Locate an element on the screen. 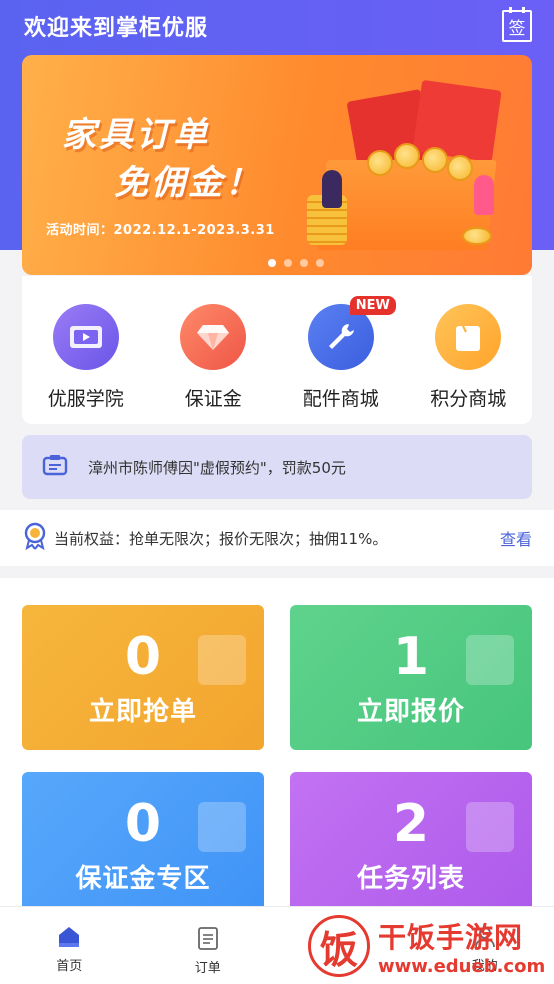 Image resolution: width=554 pixels, height=984 pixels. medal-icon is located at coordinates (35, 538).